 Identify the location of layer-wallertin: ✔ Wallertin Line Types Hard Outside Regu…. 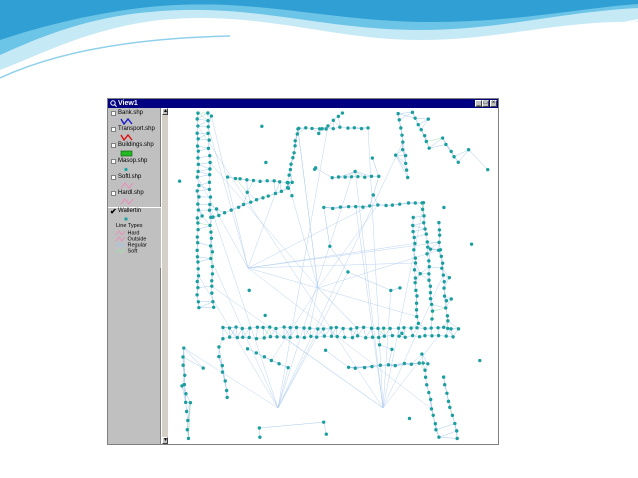
(134, 237).